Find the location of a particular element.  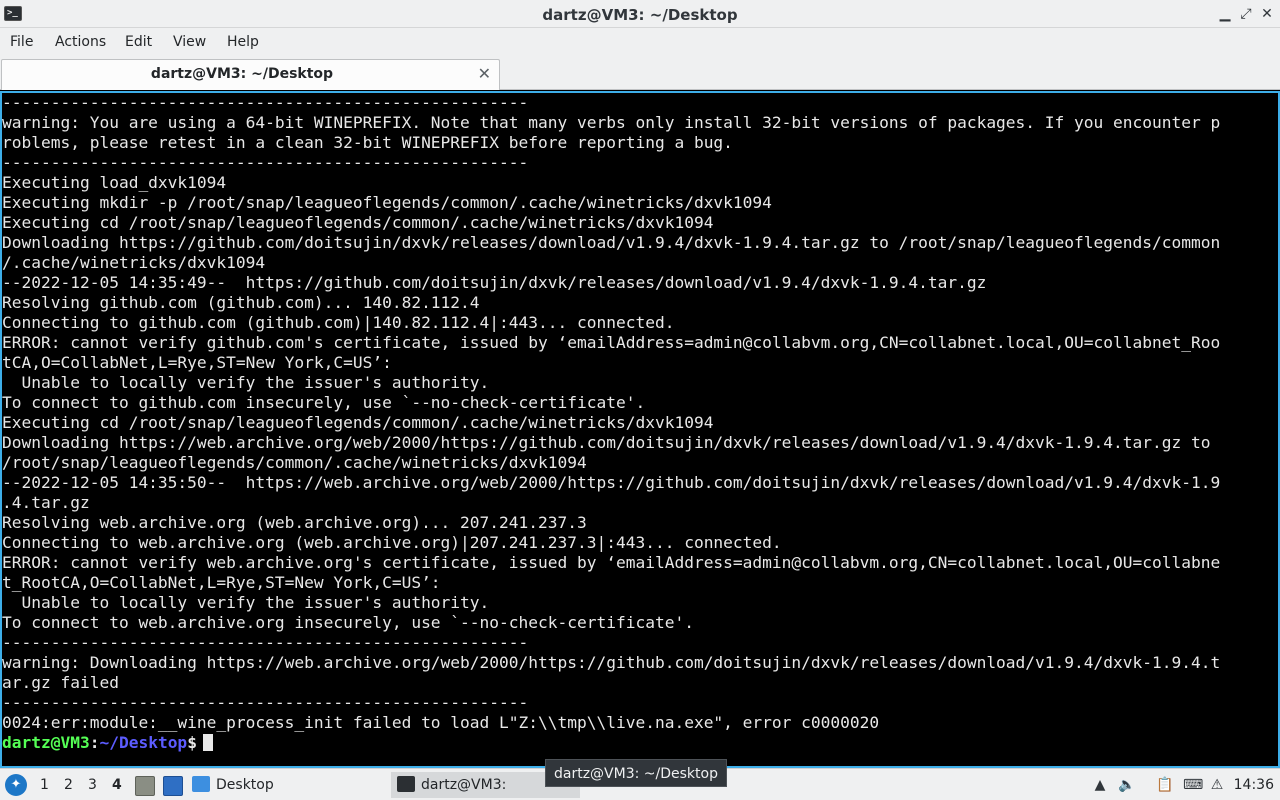

menu-edit: Edit is located at coordinates (138, 42).